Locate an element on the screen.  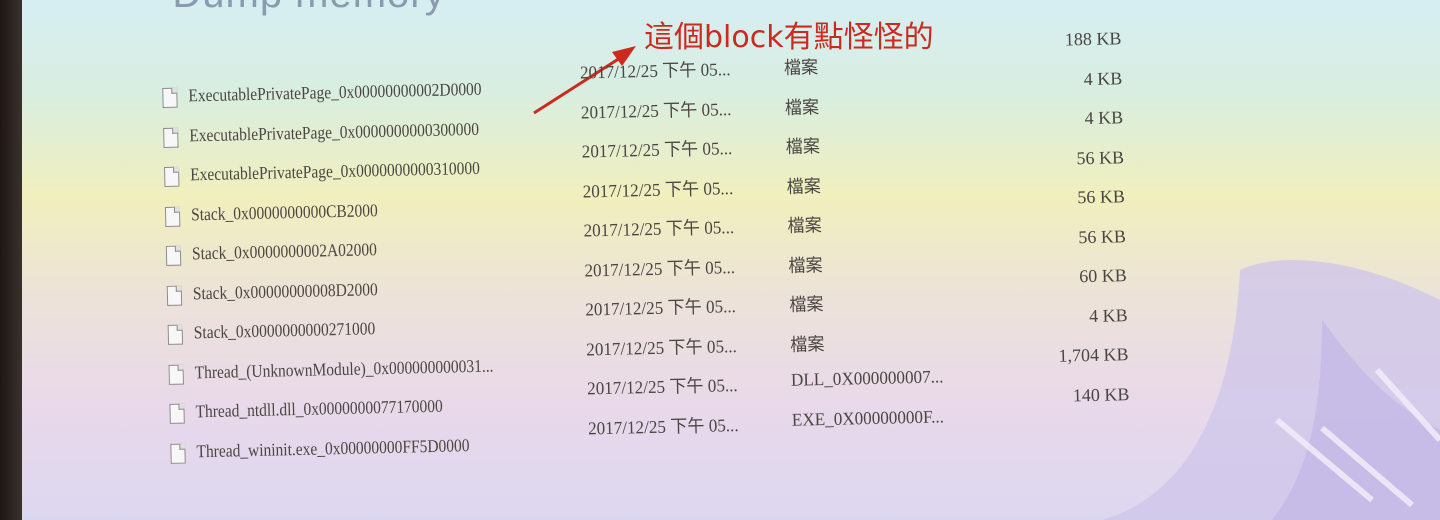
file-name: Stack_0x00000000008D2000 is located at coordinates (285, 290).